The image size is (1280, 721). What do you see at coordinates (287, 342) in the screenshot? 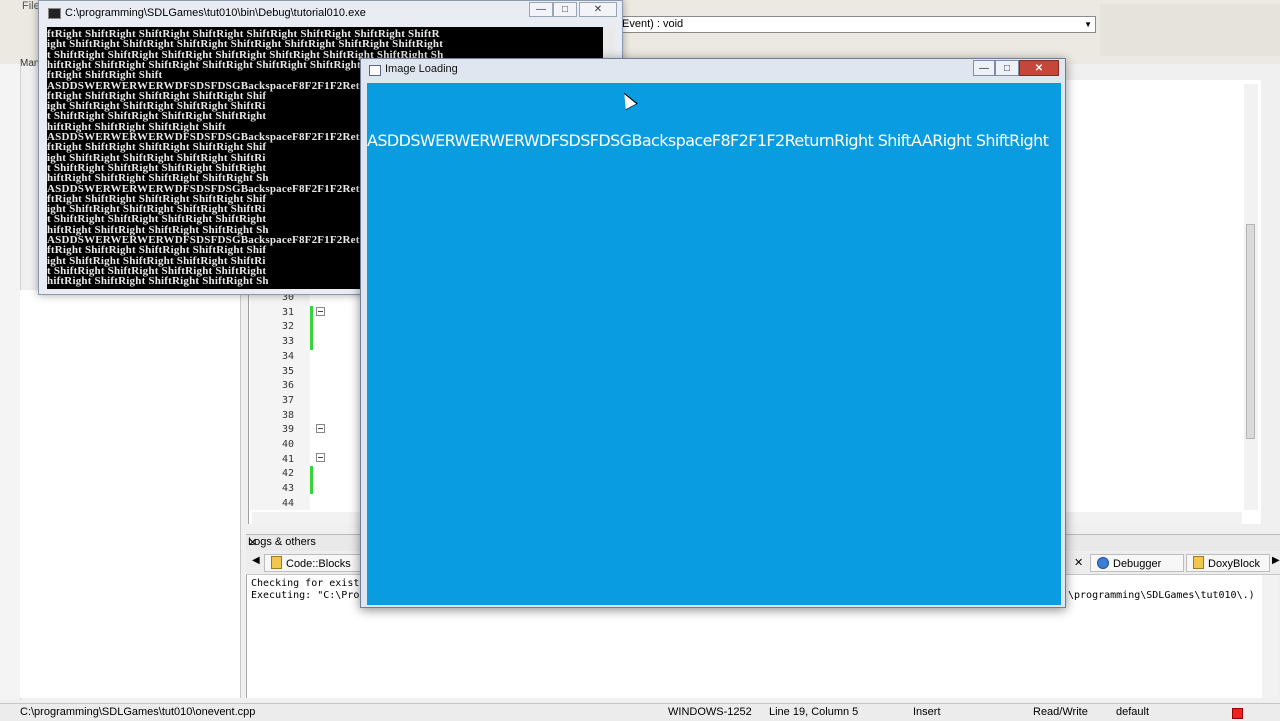
I see `line-number: 33` at bounding box center [287, 342].